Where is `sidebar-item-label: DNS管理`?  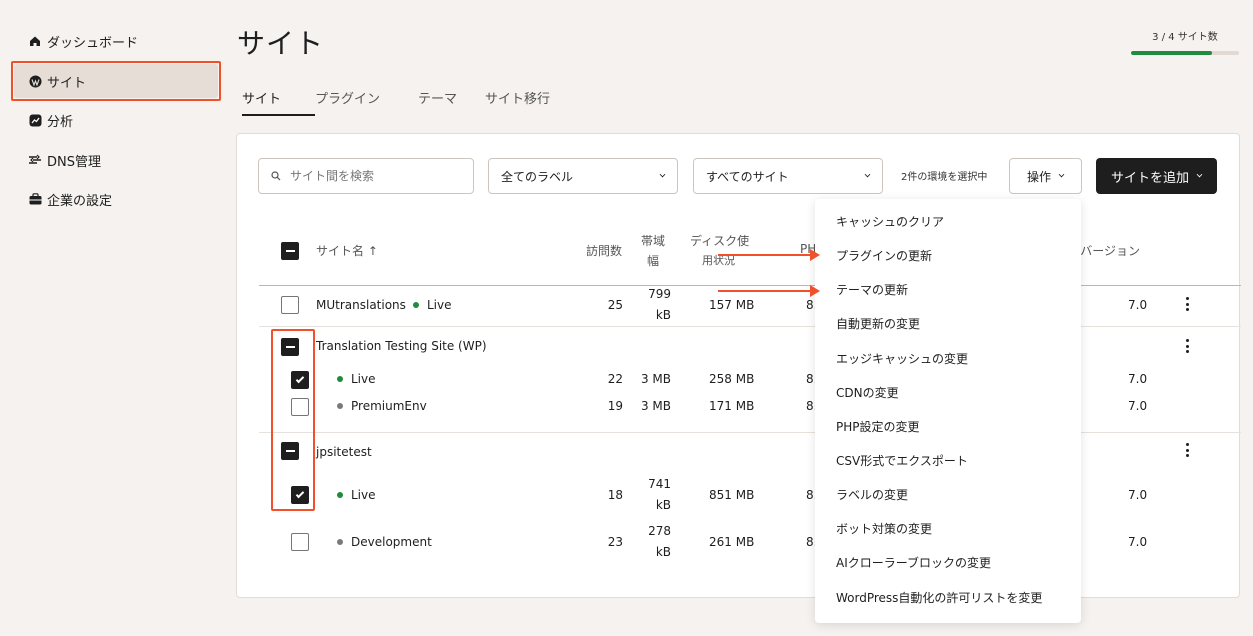 sidebar-item-label: DNS管理 is located at coordinates (74, 162).